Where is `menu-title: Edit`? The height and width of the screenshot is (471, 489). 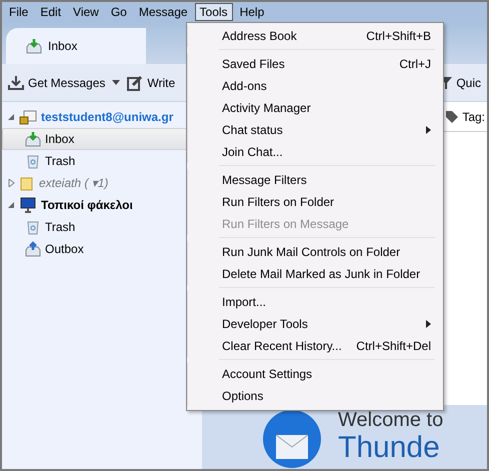 menu-title: Edit is located at coordinates (50, 12).